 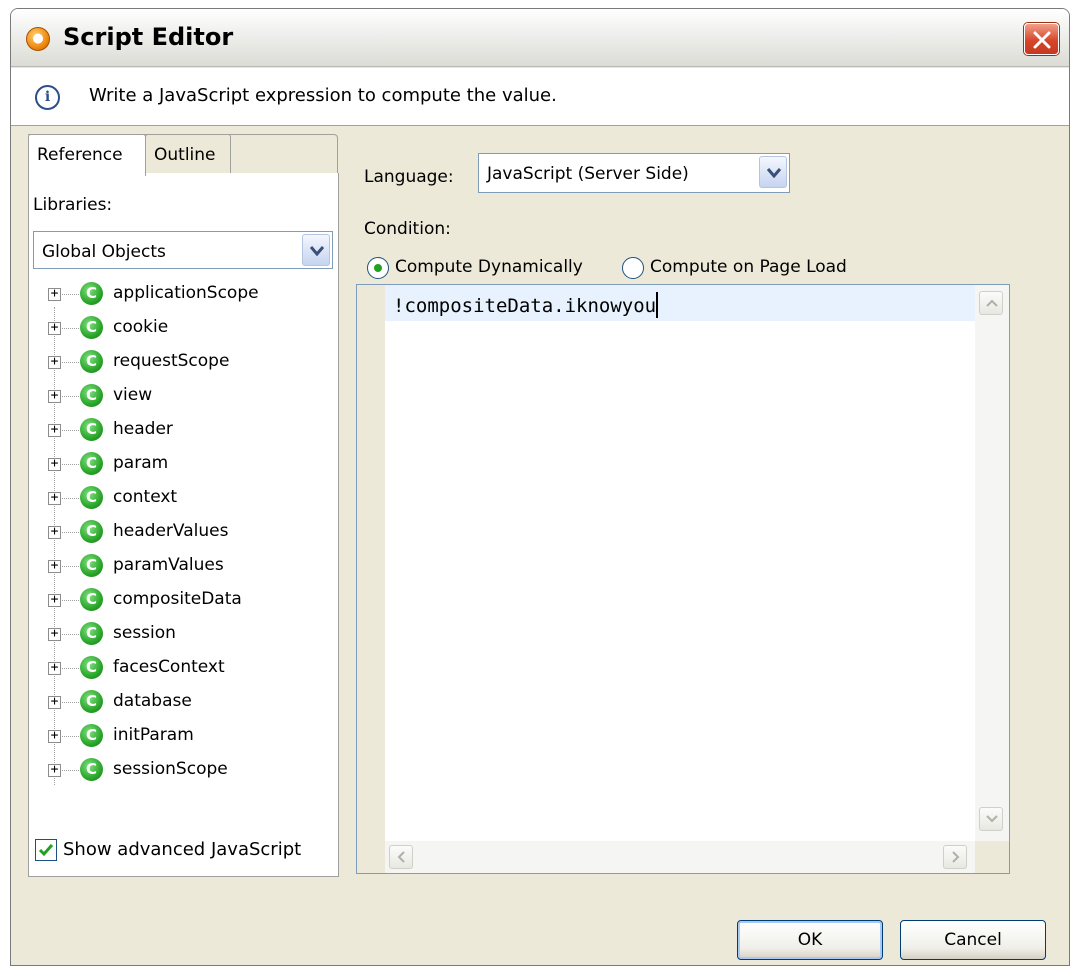 What do you see at coordinates (634, 173) in the screenshot?
I see `language-select: JavaScript (Server Side)` at bounding box center [634, 173].